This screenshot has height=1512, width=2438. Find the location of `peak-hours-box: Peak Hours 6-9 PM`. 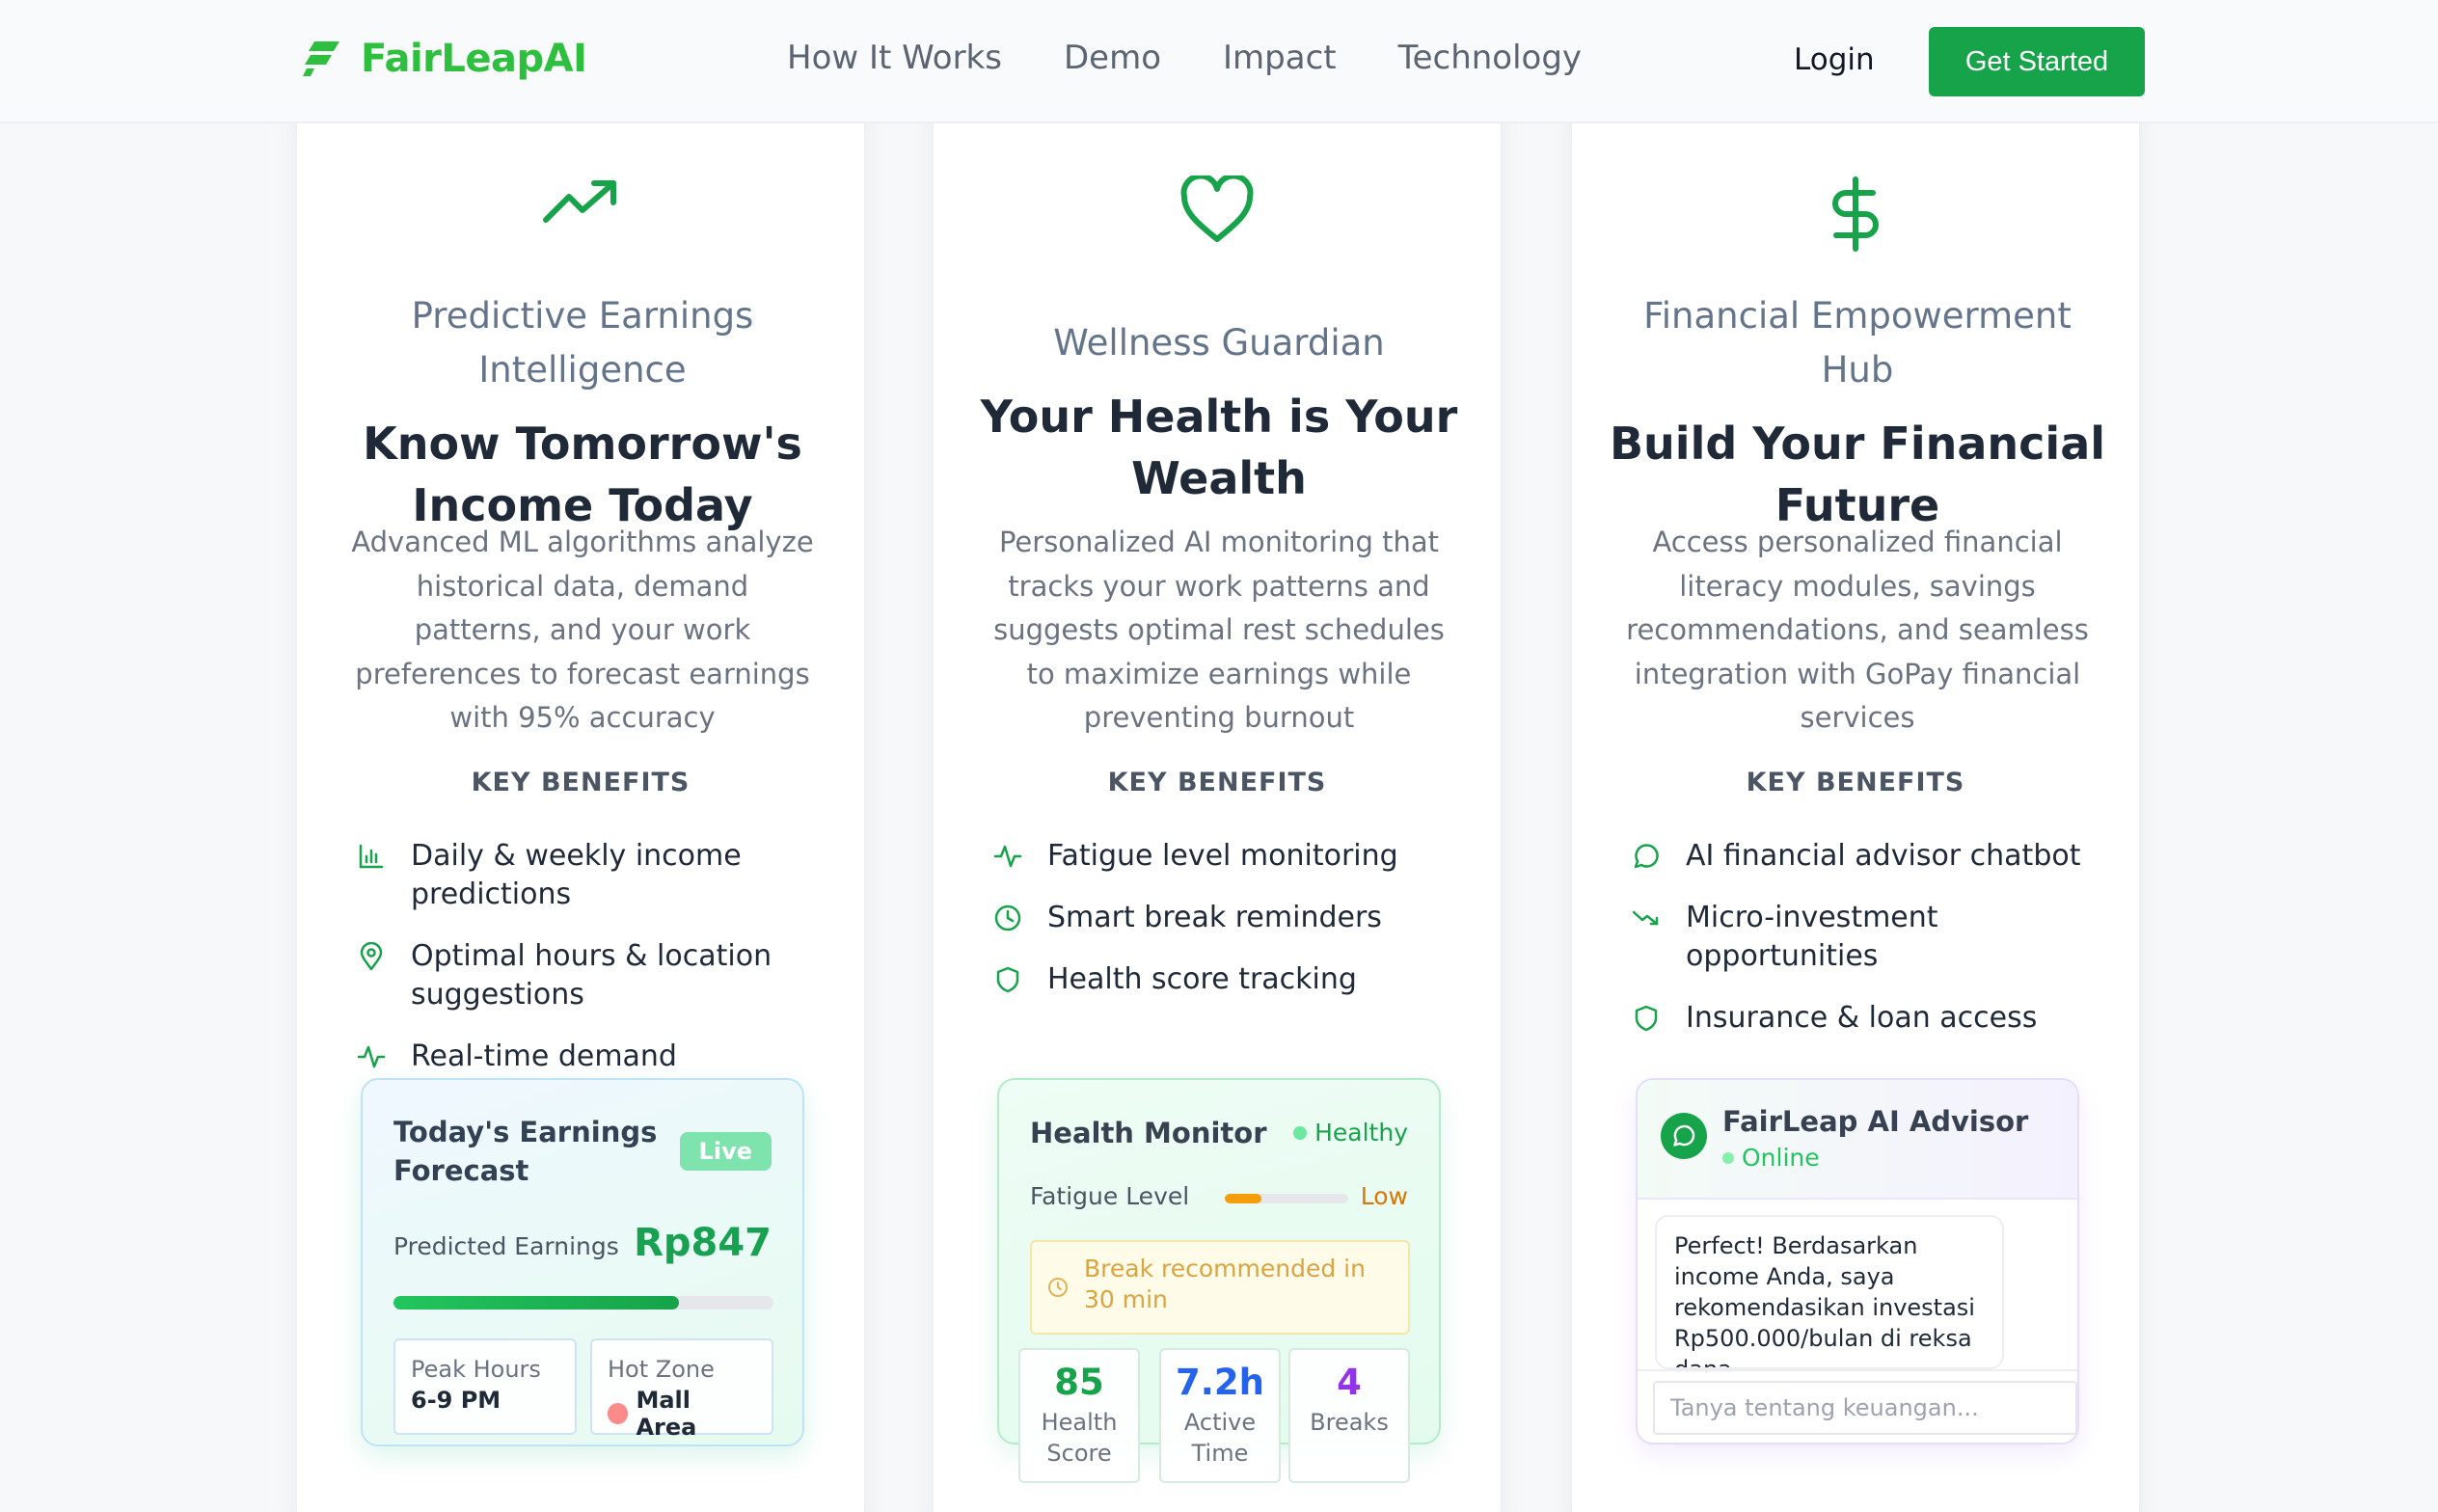

peak-hours-box: Peak Hours 6-9 PM is located at coordinates (485, 1386).